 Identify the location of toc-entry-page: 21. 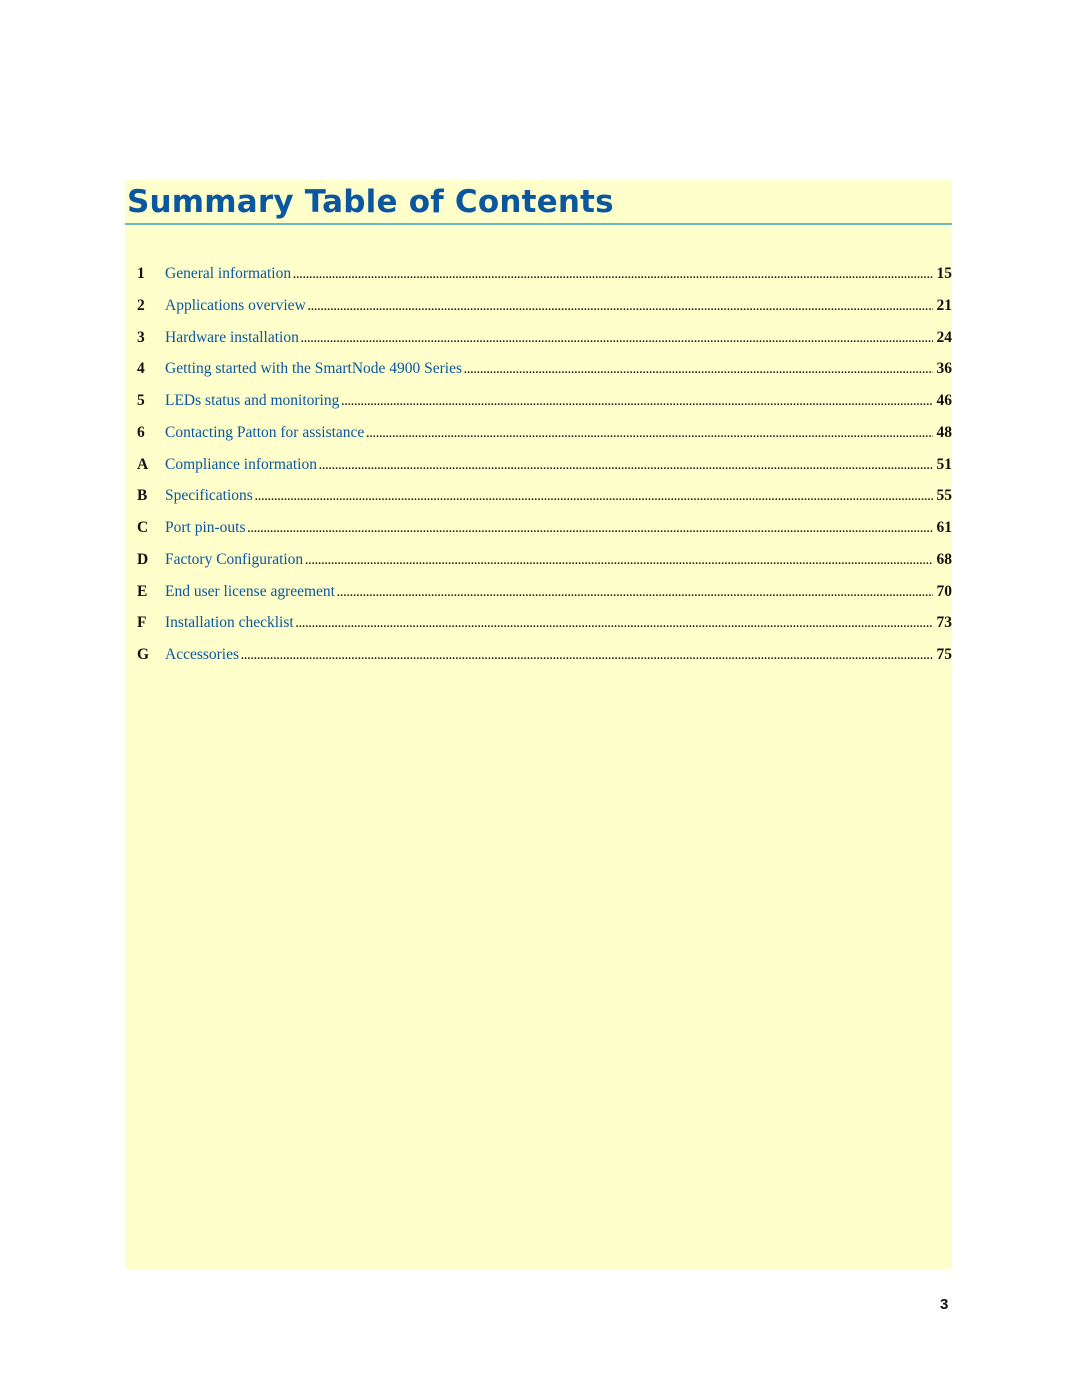
(944, 306).